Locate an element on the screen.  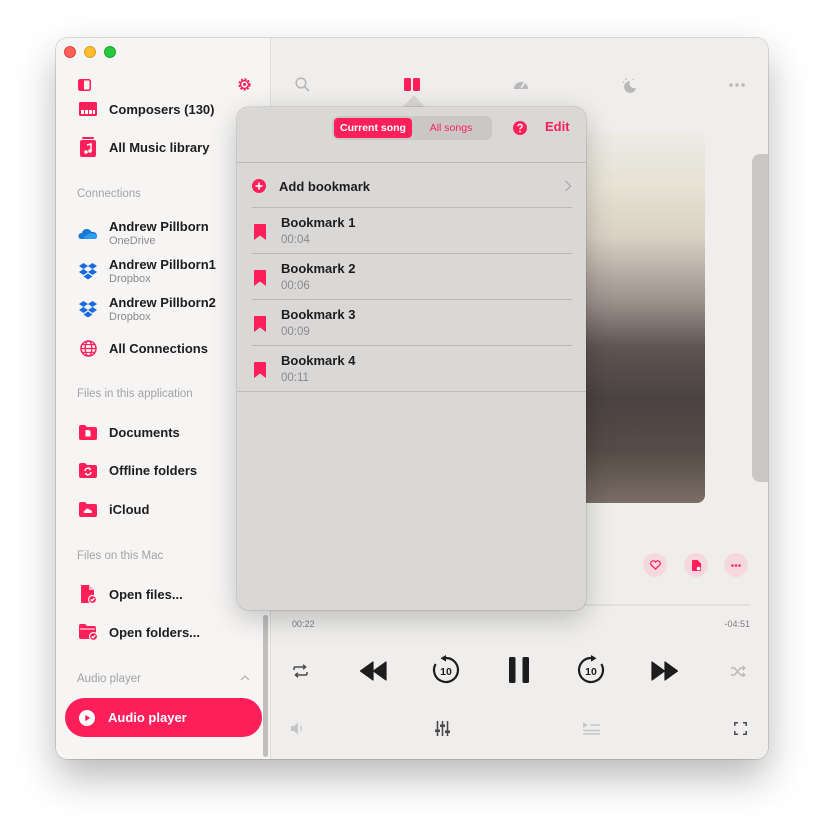
bookmark-title: Bookmark 1 is located at coordinates (318, 222).